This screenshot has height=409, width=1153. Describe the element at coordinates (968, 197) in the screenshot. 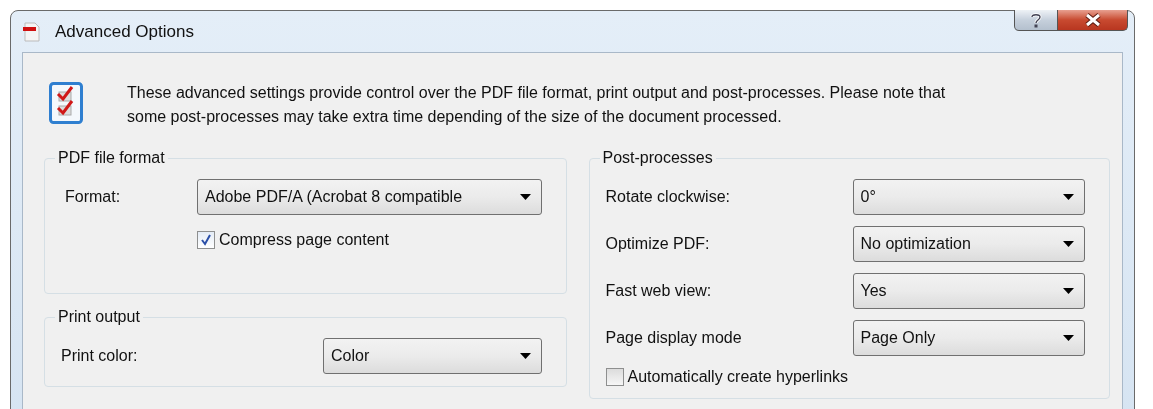

I see `dropdown: 0°` at that location.